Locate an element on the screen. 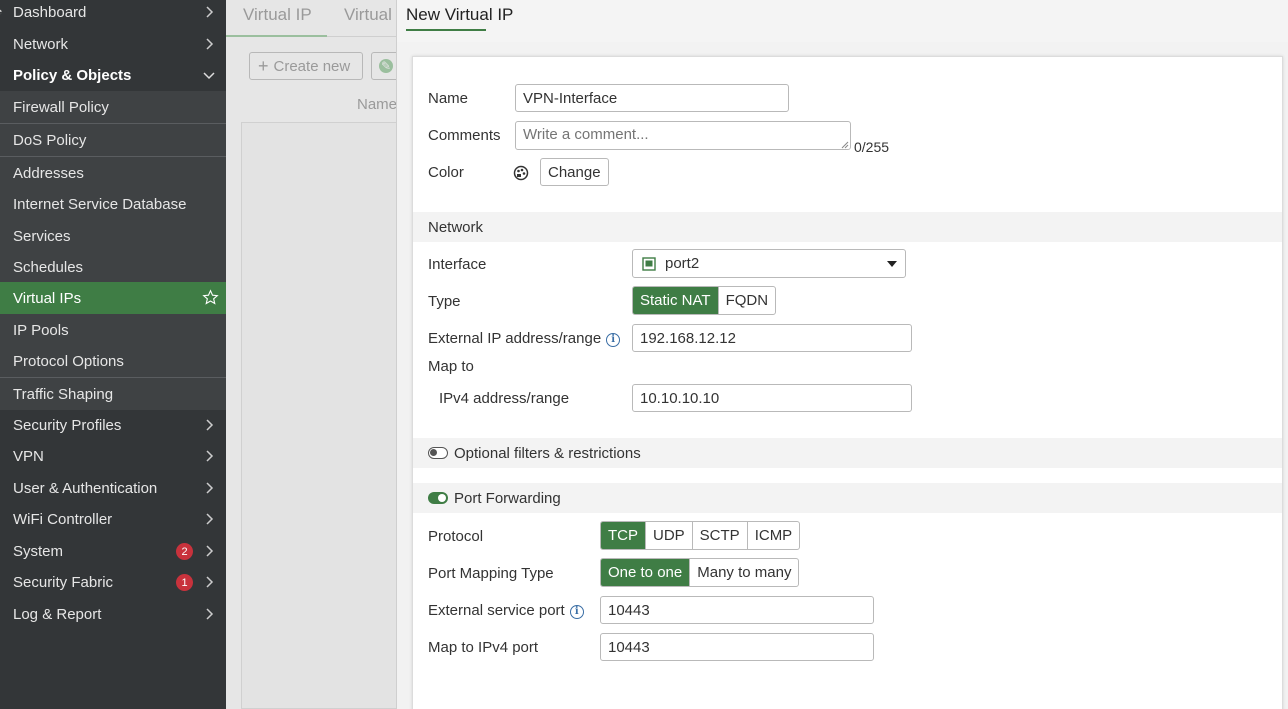 Image resolution: width=1288 pixels, height=709 pixels. sidebar-item-label: Network is located at coordinates (41, 44).